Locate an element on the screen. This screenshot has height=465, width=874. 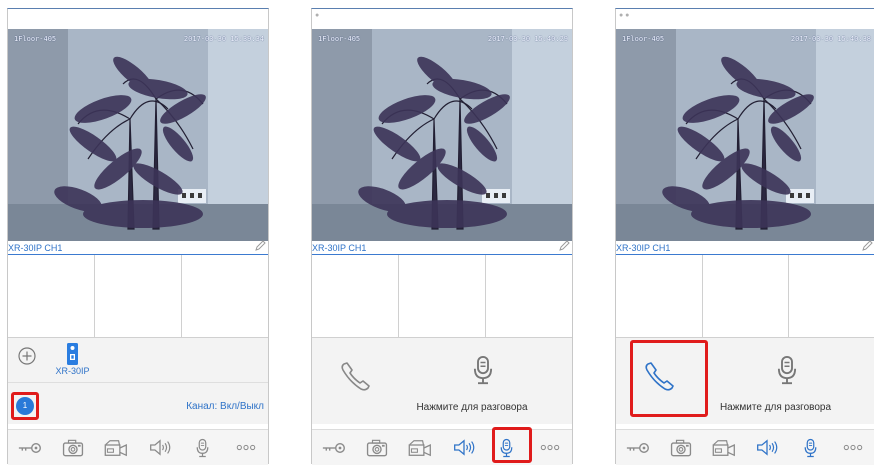
add-device-icon is located at coordinates (27, 356).